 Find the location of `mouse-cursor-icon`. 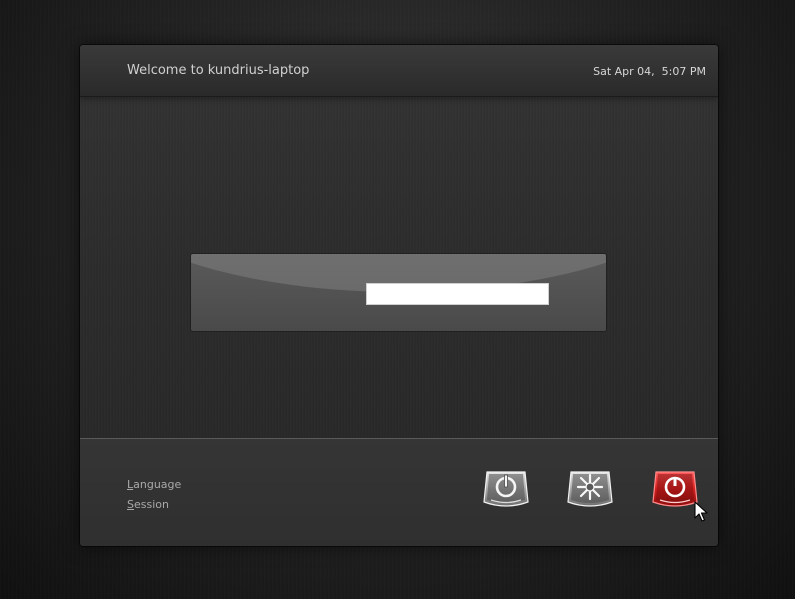

mouse-cursor-icon is located at coordinates (701, 511).